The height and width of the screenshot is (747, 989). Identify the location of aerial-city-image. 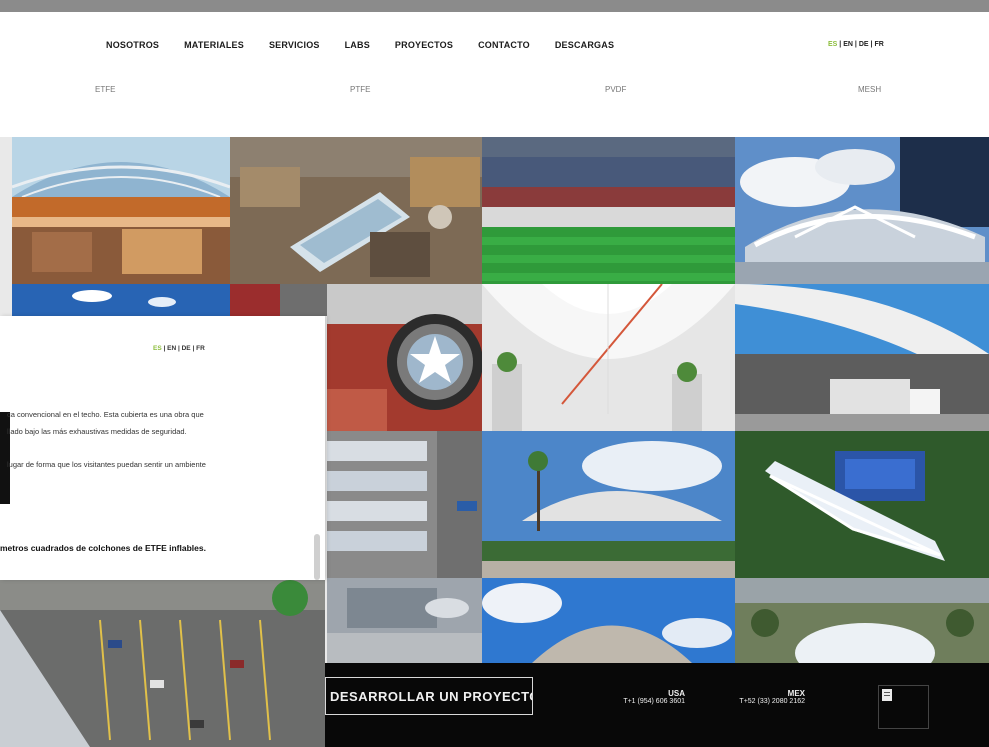
(356, 210).